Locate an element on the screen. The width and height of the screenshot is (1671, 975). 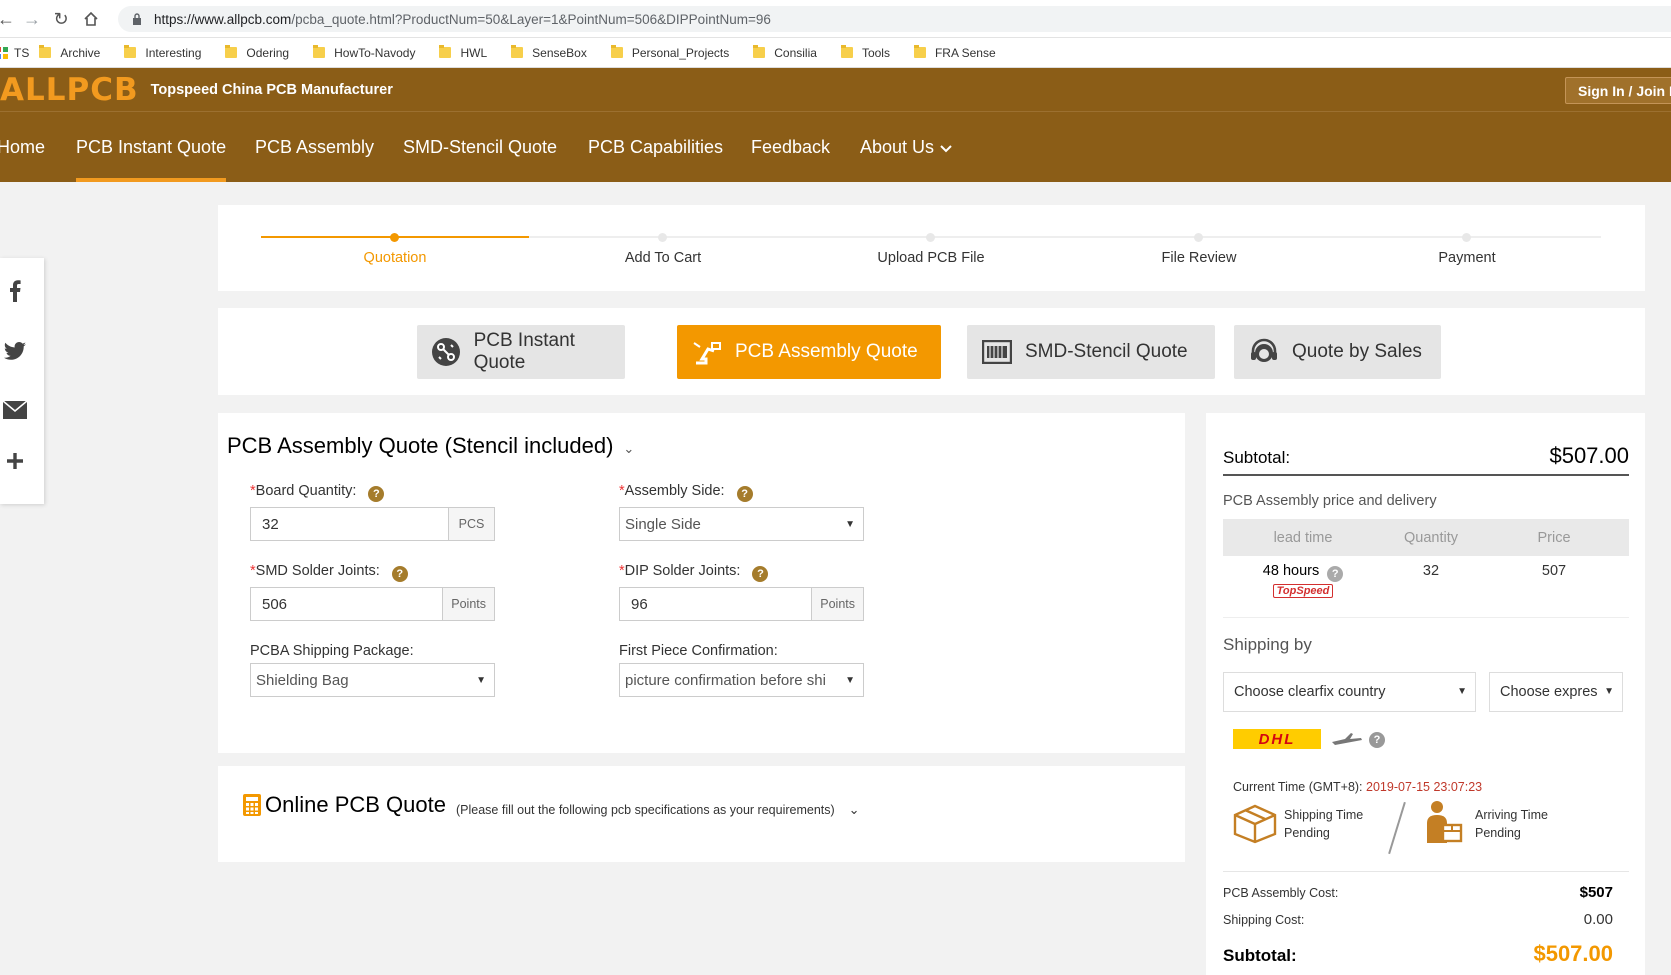
bookmark-folder: HWL is located at coordinates (463, 52).